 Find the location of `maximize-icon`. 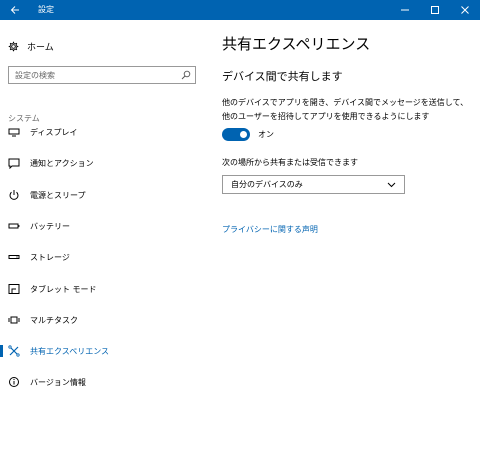

maximize-icon is located at coordinates (435, 10).